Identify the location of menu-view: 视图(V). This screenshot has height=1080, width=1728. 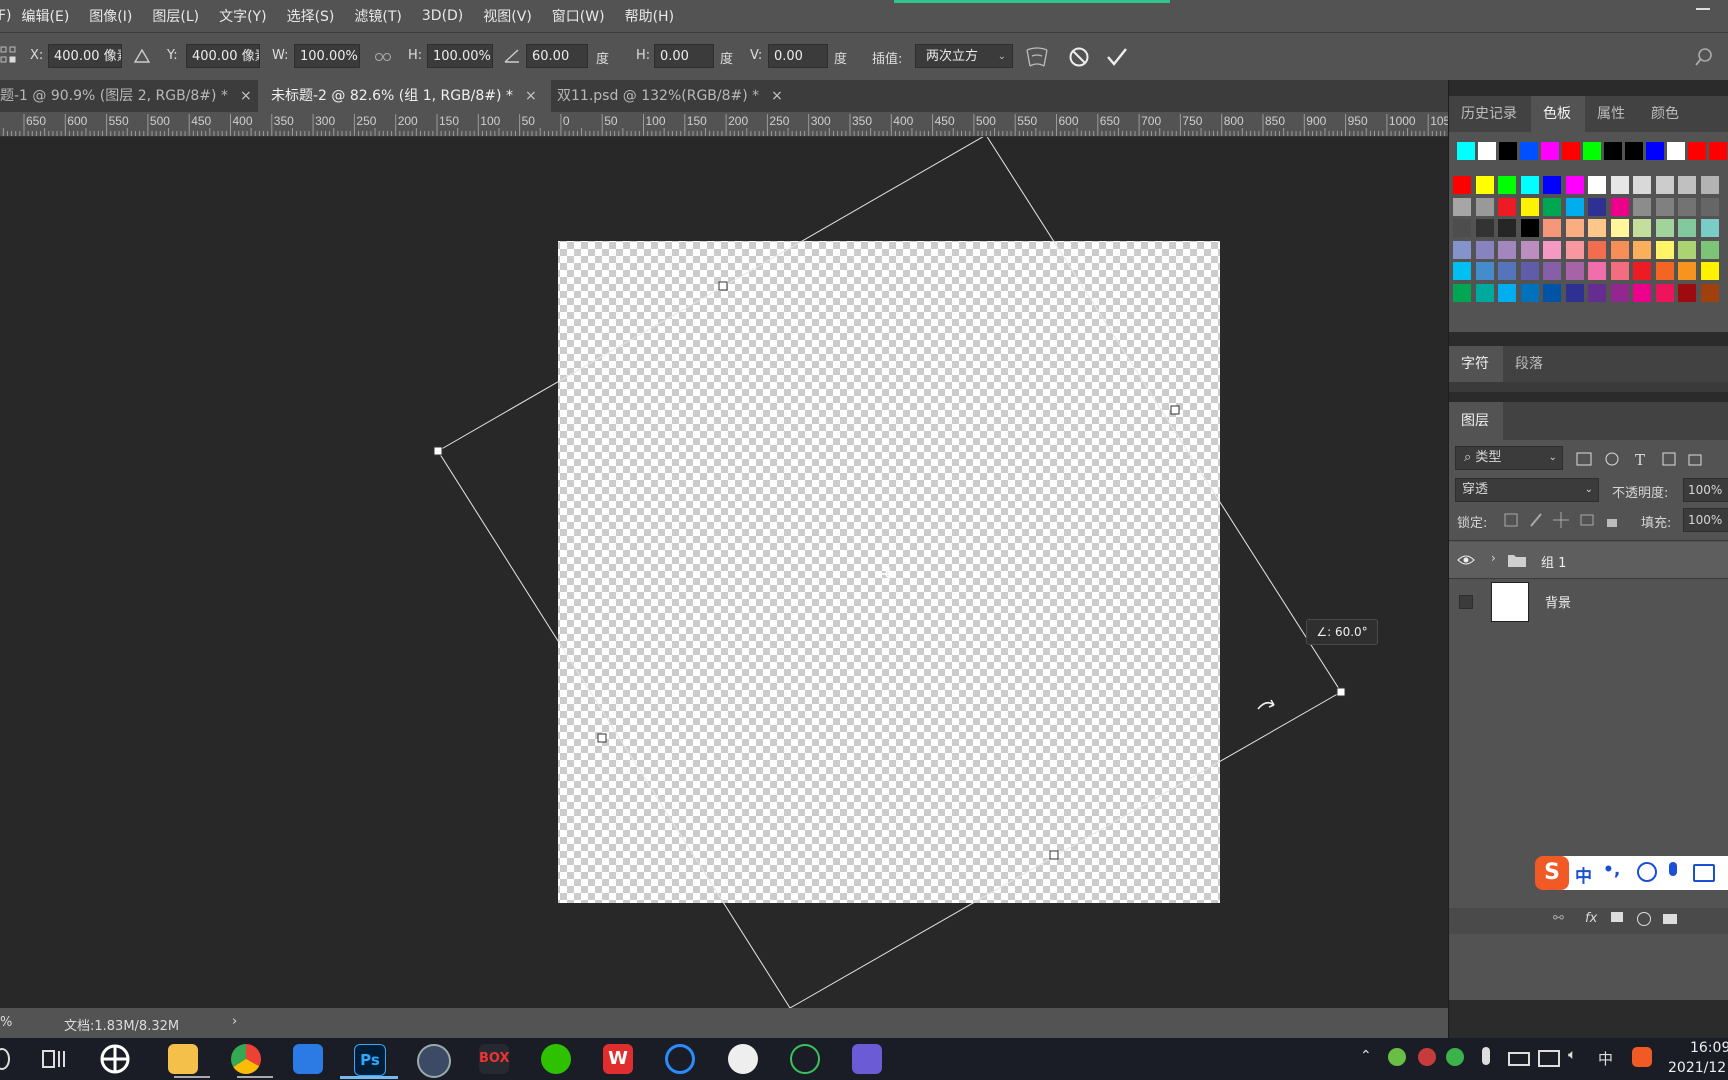
(507, 16).